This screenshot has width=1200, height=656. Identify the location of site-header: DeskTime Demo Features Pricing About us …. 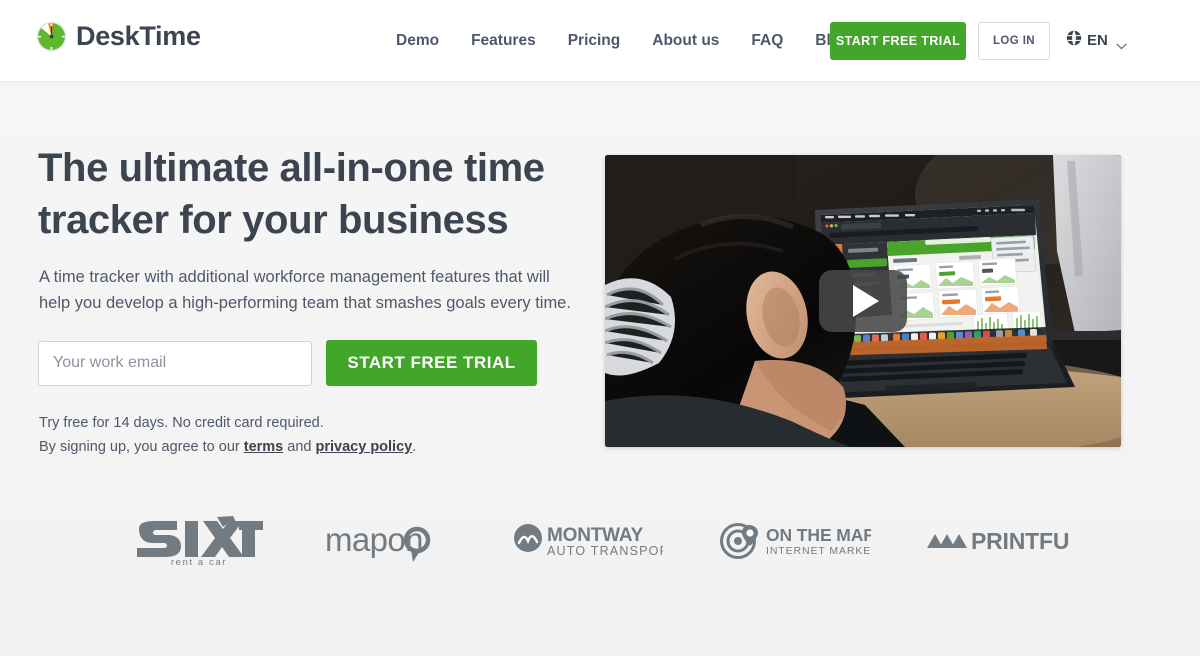
(600, 40).